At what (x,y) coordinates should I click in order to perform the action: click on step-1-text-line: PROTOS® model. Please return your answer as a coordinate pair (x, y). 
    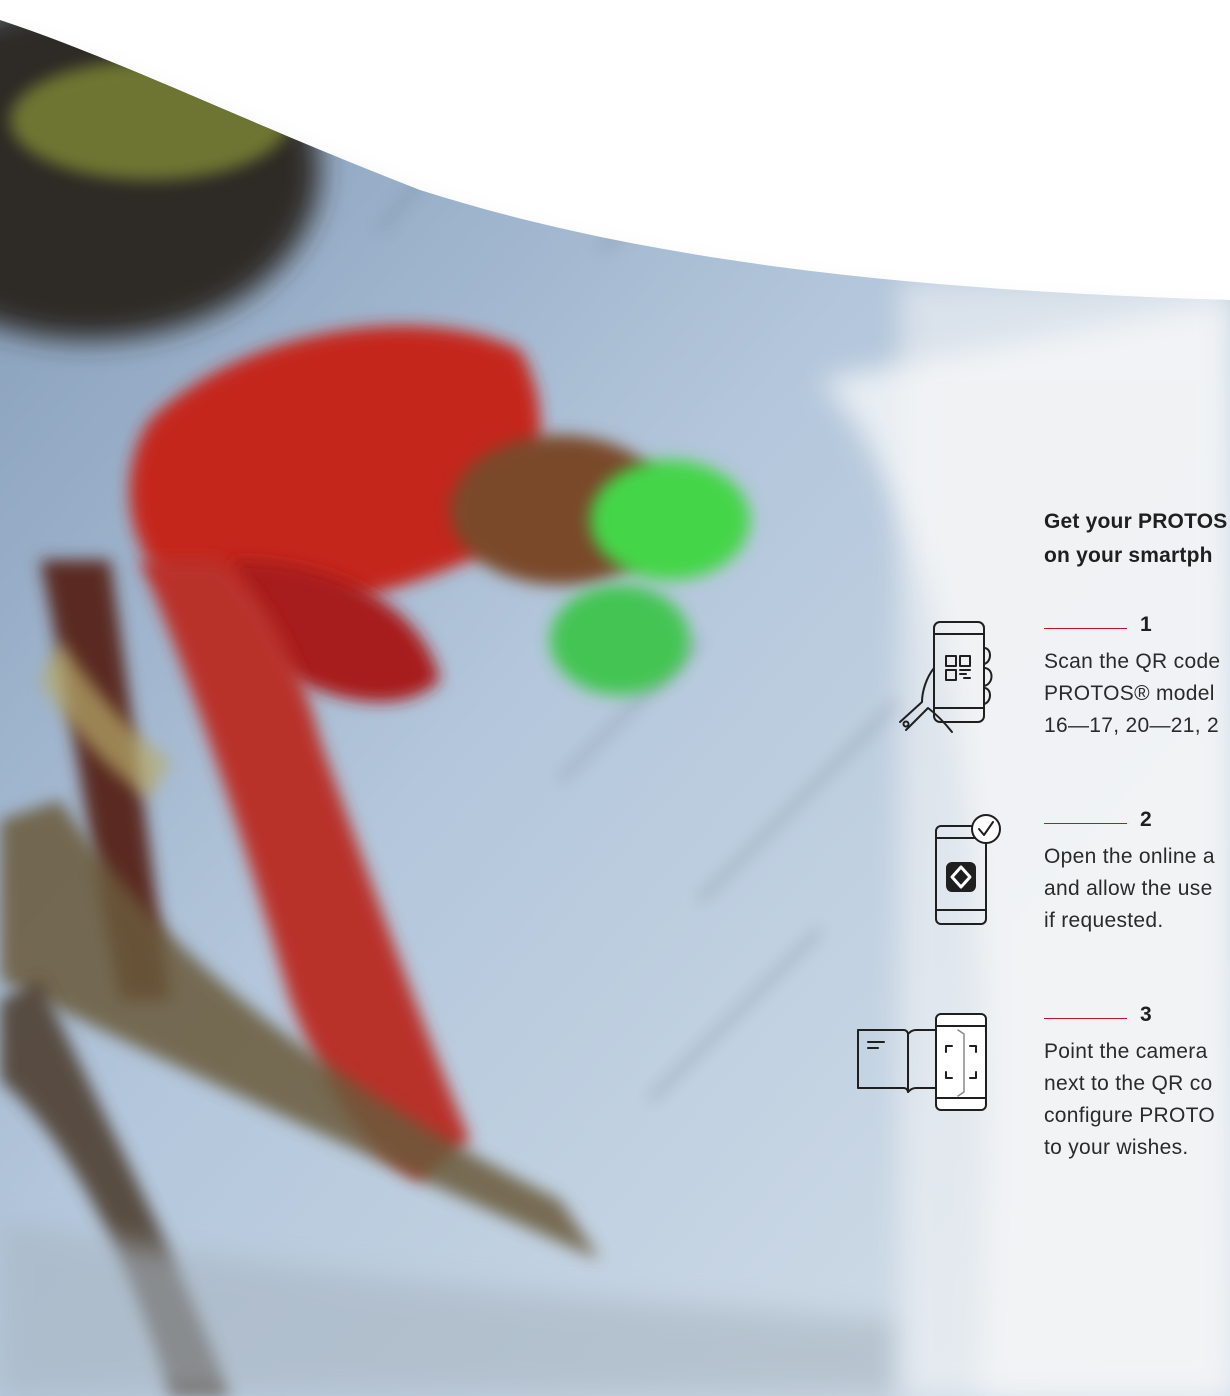
    Looking at the image, I should click on (1129, 693).